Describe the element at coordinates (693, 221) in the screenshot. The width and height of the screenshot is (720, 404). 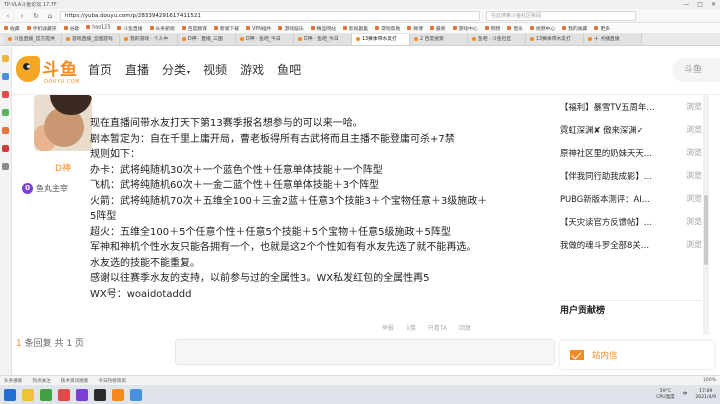
I see `hot-post-views: 浏览` at that location.